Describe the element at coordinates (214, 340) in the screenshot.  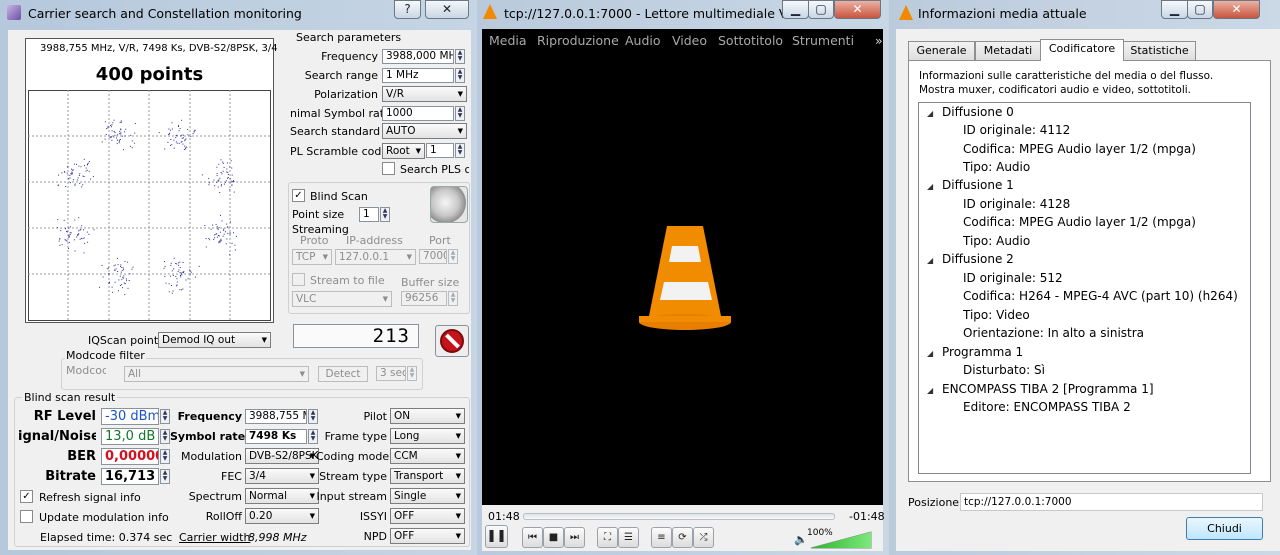
I see `iqscan-select: Demod IQ out ▼` at that location.